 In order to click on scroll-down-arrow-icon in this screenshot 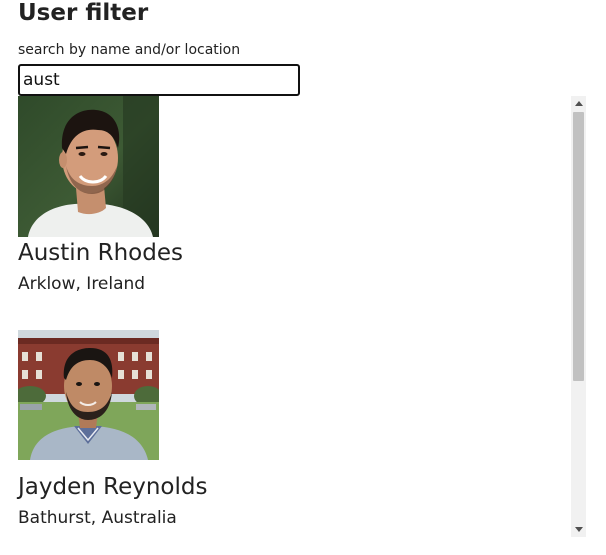, I will do `click(578, 529)`.